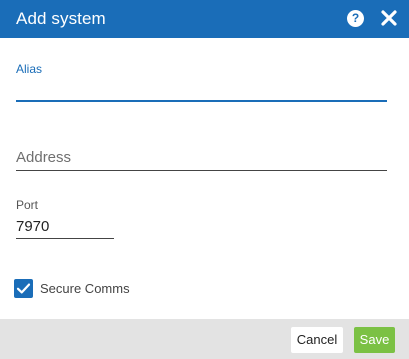 The width and height of the screenshot is (409, 359). I want to click on port-label: Port, so click(27, 205).